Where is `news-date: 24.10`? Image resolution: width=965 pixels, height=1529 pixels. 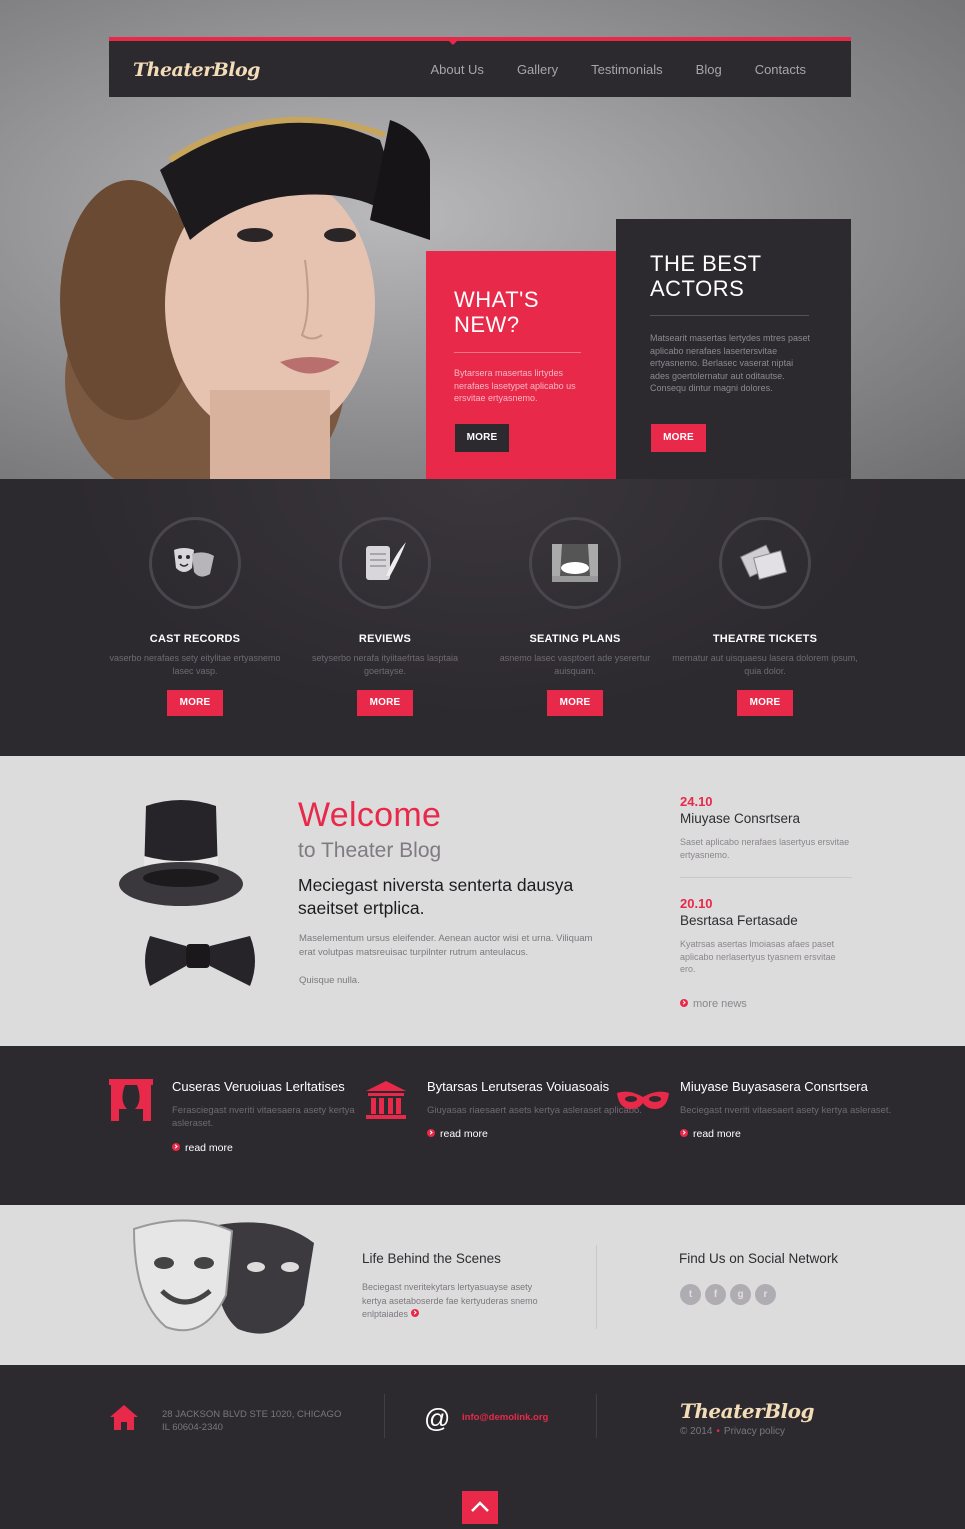 news-date: 24.10 is located at coordinates (696, 801).